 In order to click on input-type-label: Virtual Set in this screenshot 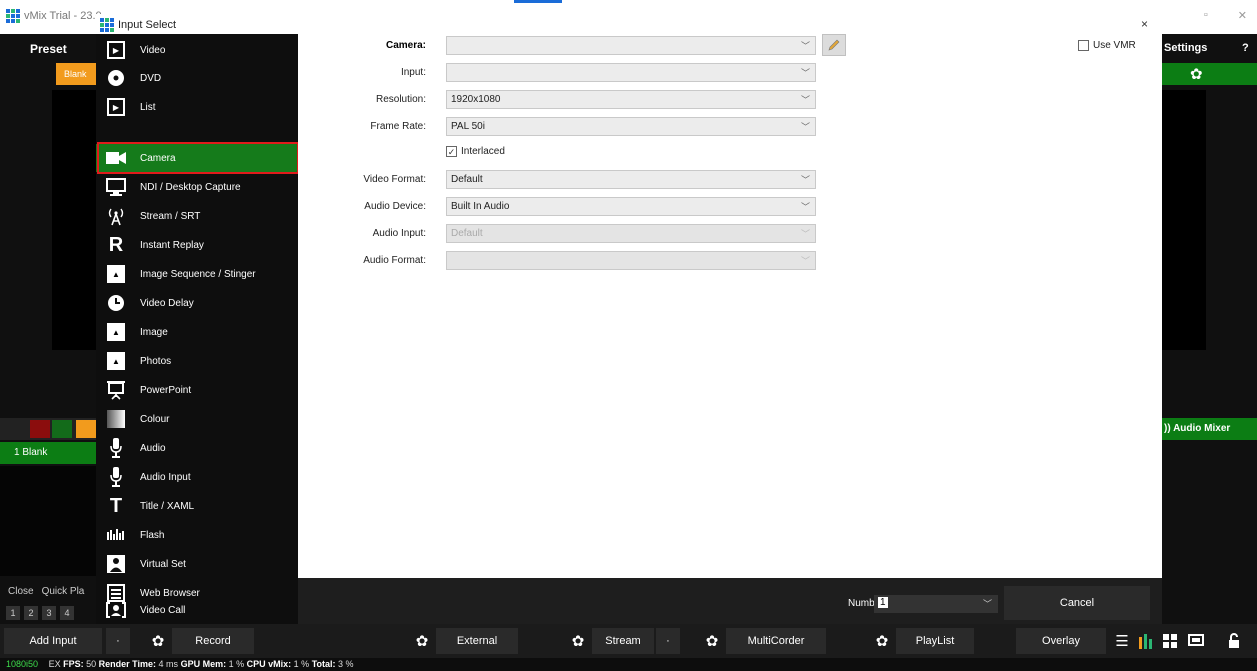, I will do `click(163, 564)`.